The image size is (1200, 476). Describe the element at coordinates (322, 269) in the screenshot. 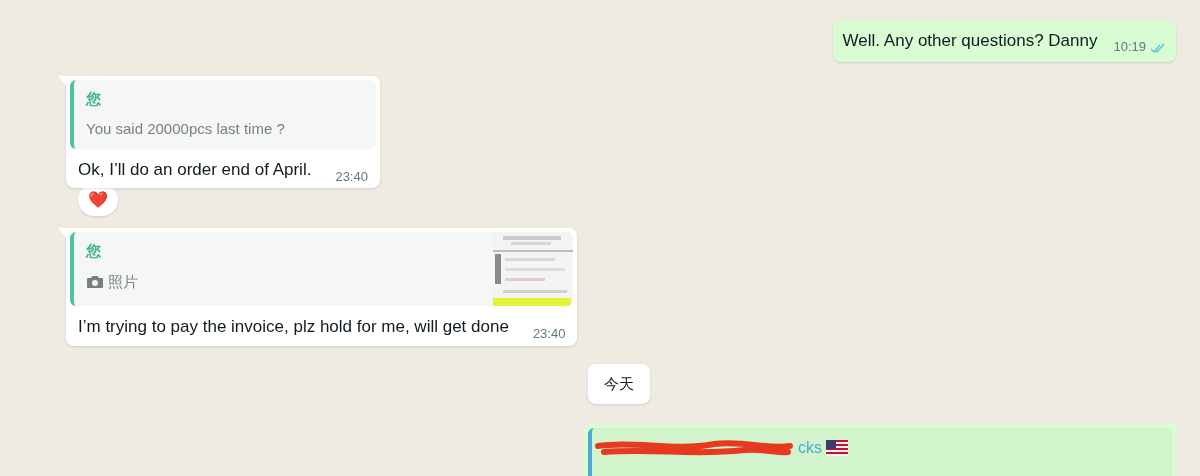

I see `quoted-message: 您 照片` at that location.